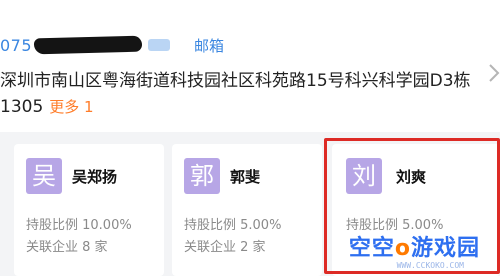 This screenshot has height=276, width=500. I want to click on shareholding-ratio: 持股比例 5.00%, so click(233, 225).